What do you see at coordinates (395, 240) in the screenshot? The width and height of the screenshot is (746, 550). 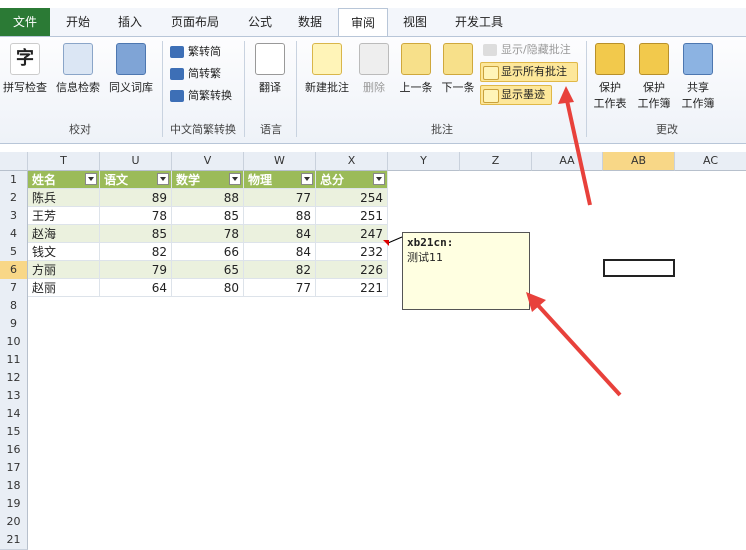 I see `comment-connector-line` at bounding box center [395, 240].